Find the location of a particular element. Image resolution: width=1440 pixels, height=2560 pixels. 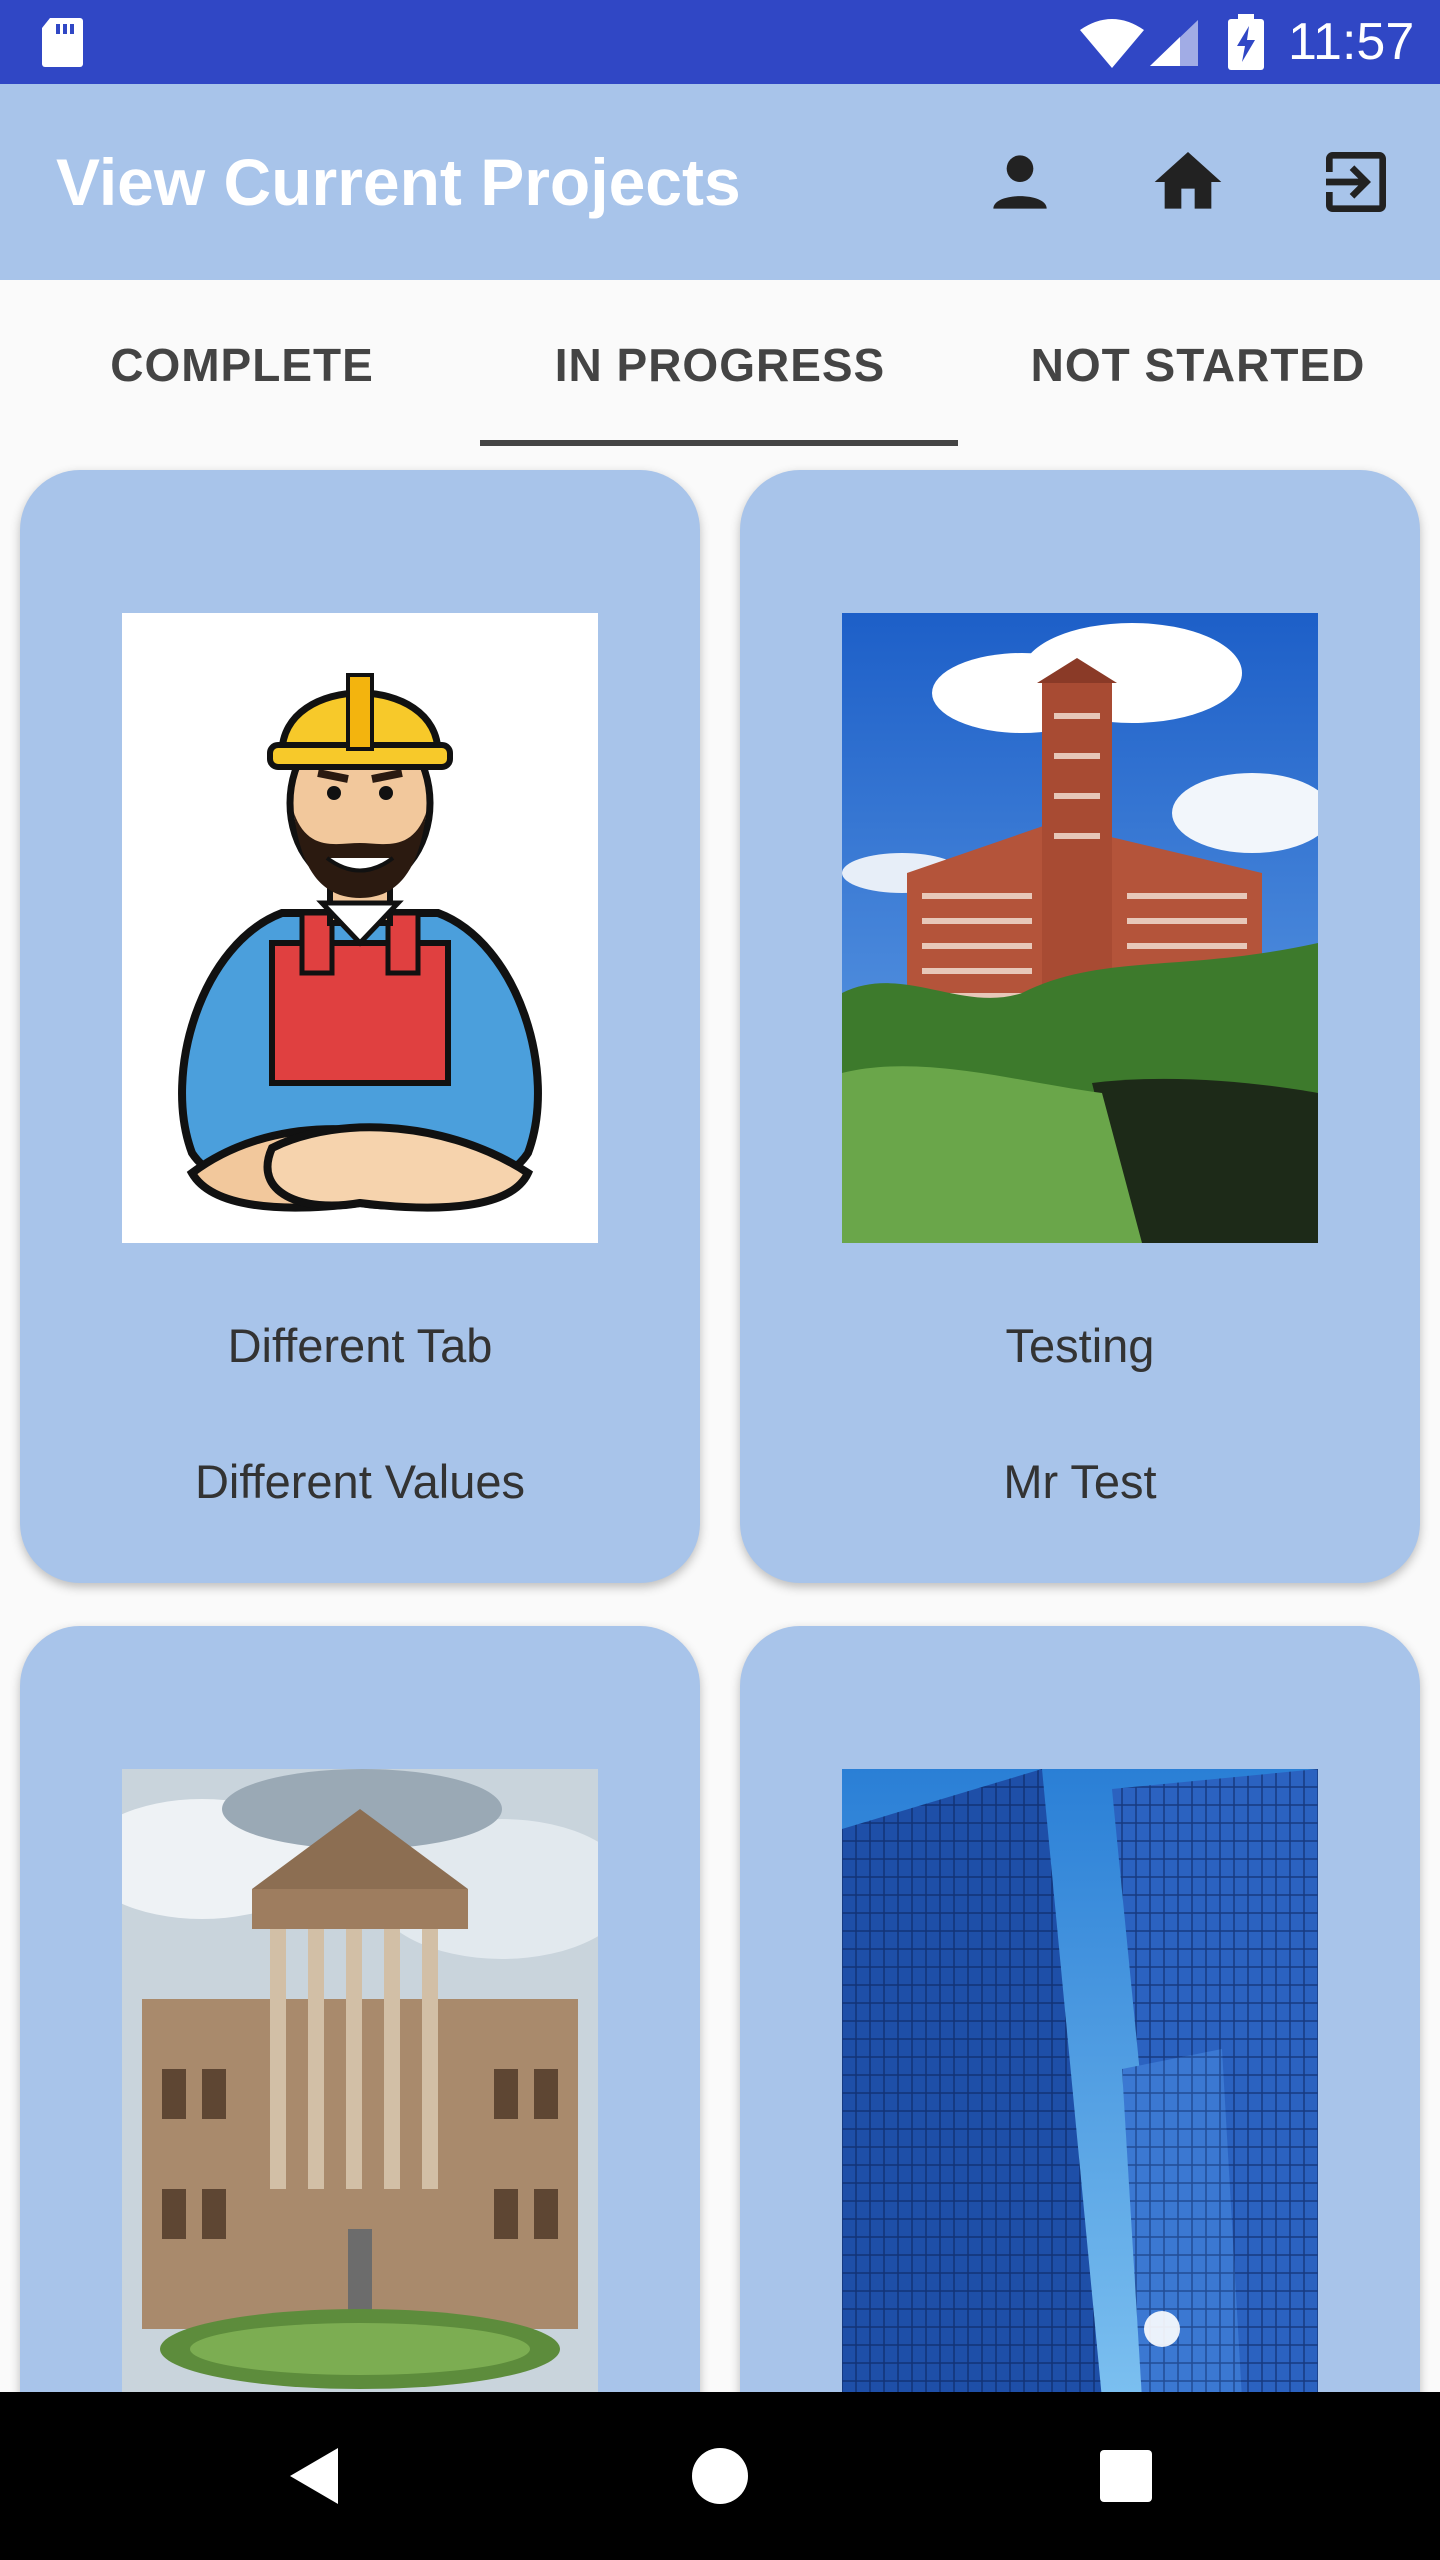

tab-bar: COMPLETE IN PROGRESS NOT STARTED is located at coordinates (720, 365).